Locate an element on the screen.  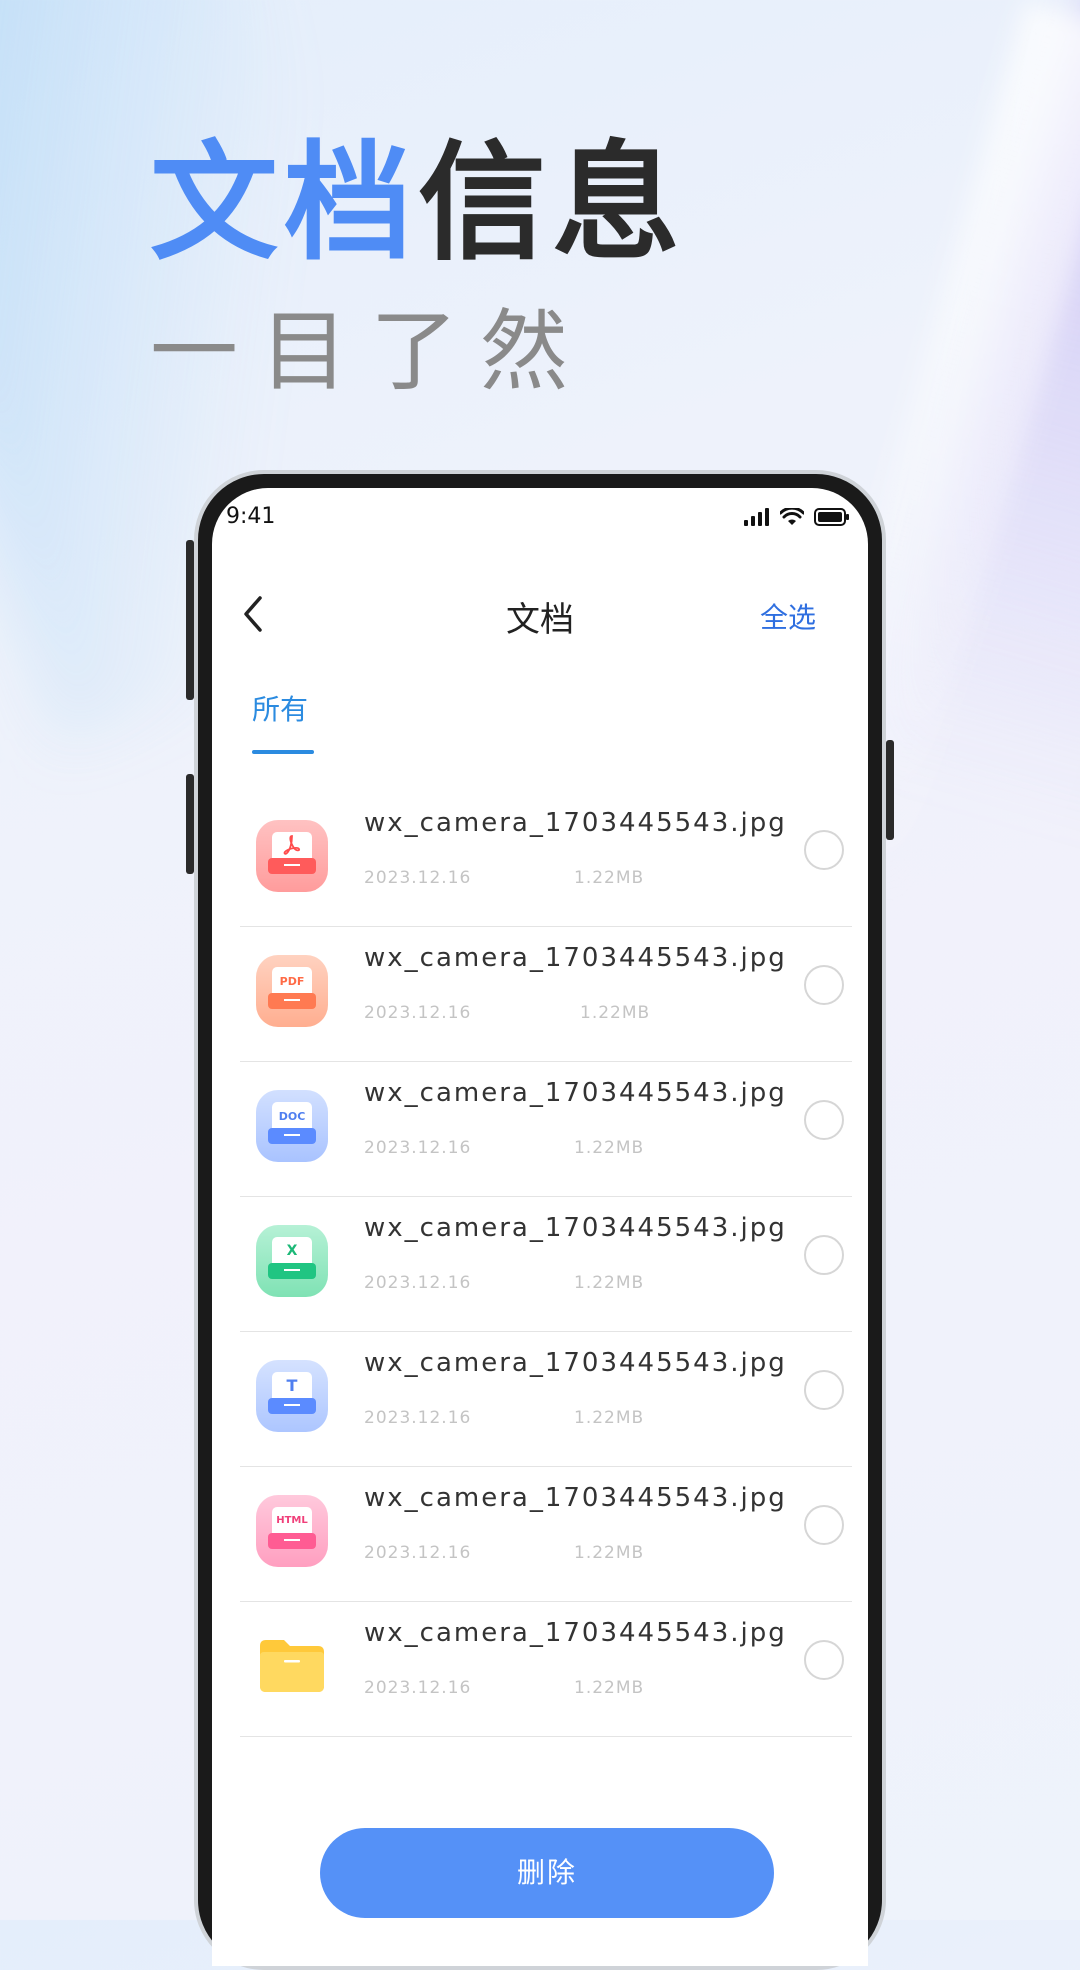
promo-headline: 文档信息 is located at coordinates (418, 204).